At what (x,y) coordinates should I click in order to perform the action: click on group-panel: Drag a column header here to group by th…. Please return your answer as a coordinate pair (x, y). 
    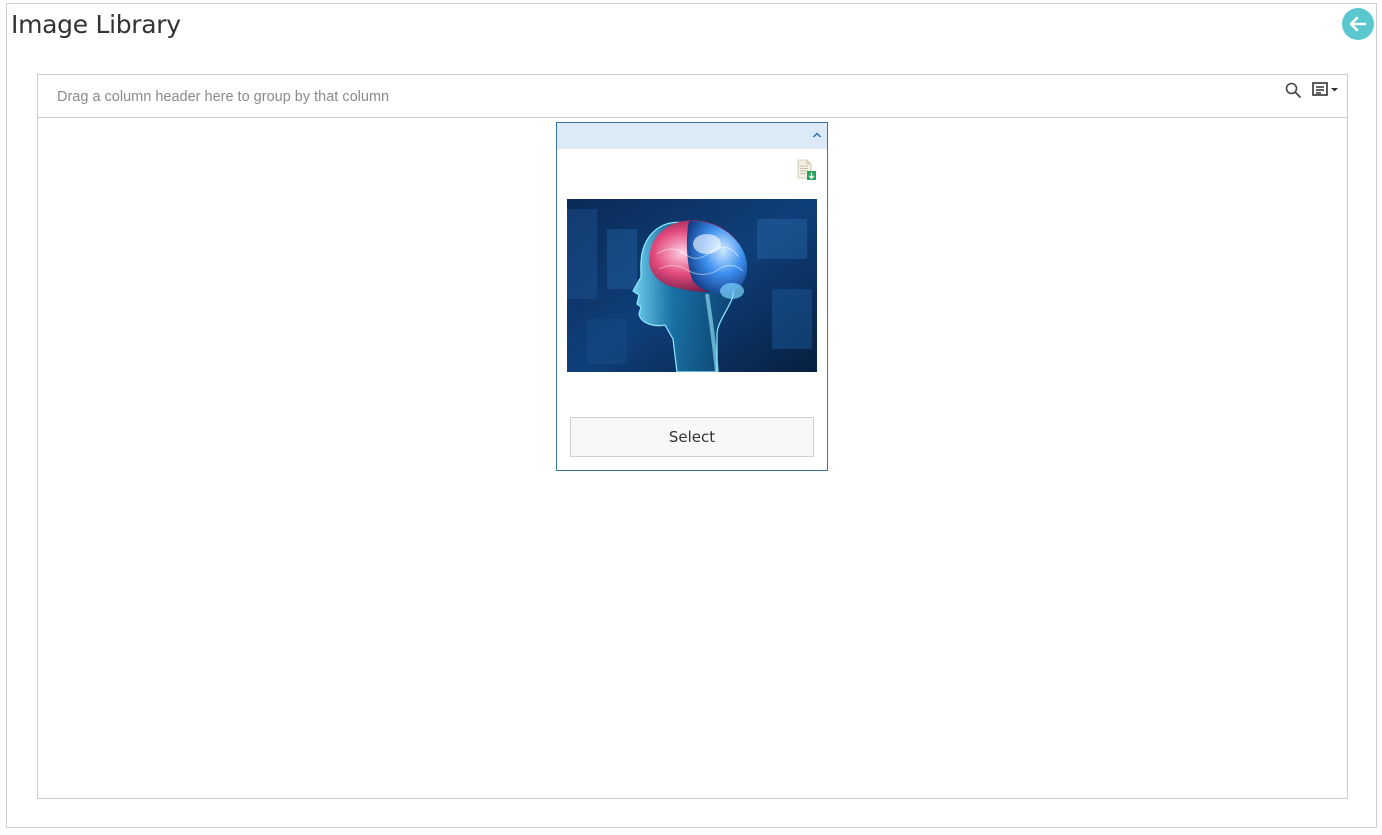
    Looking at the image, I should click on (692, 96).